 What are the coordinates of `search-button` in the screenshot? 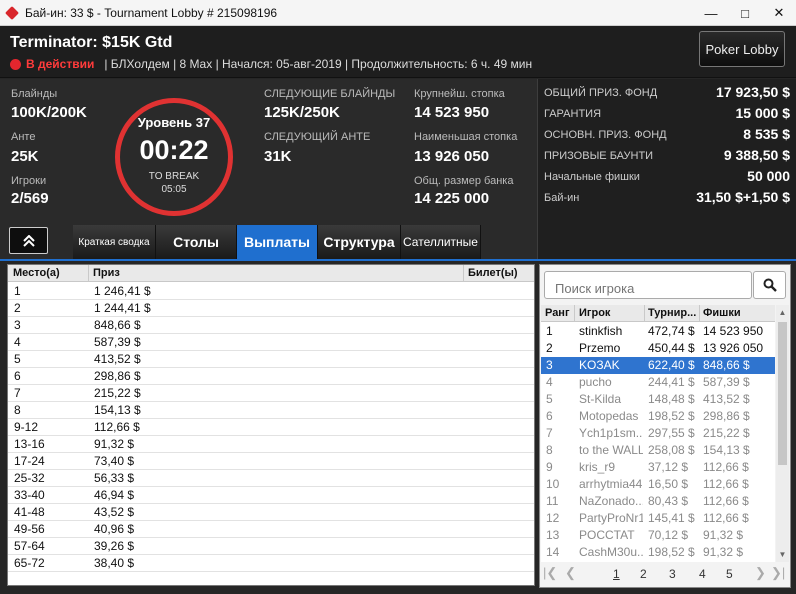 It's located at (769, 285).